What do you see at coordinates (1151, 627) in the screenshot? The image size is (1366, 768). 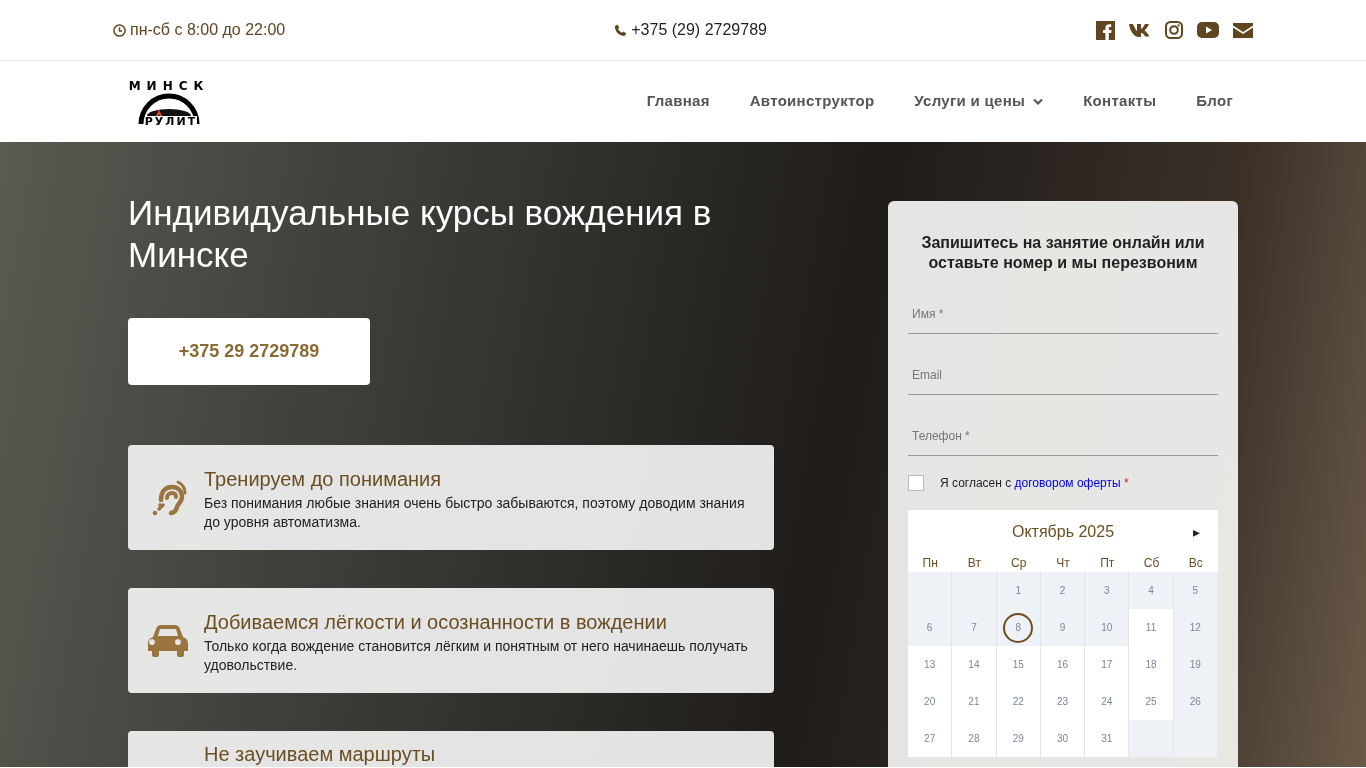 I see `calendar-day: 11` at bounding box center [1151, 627].